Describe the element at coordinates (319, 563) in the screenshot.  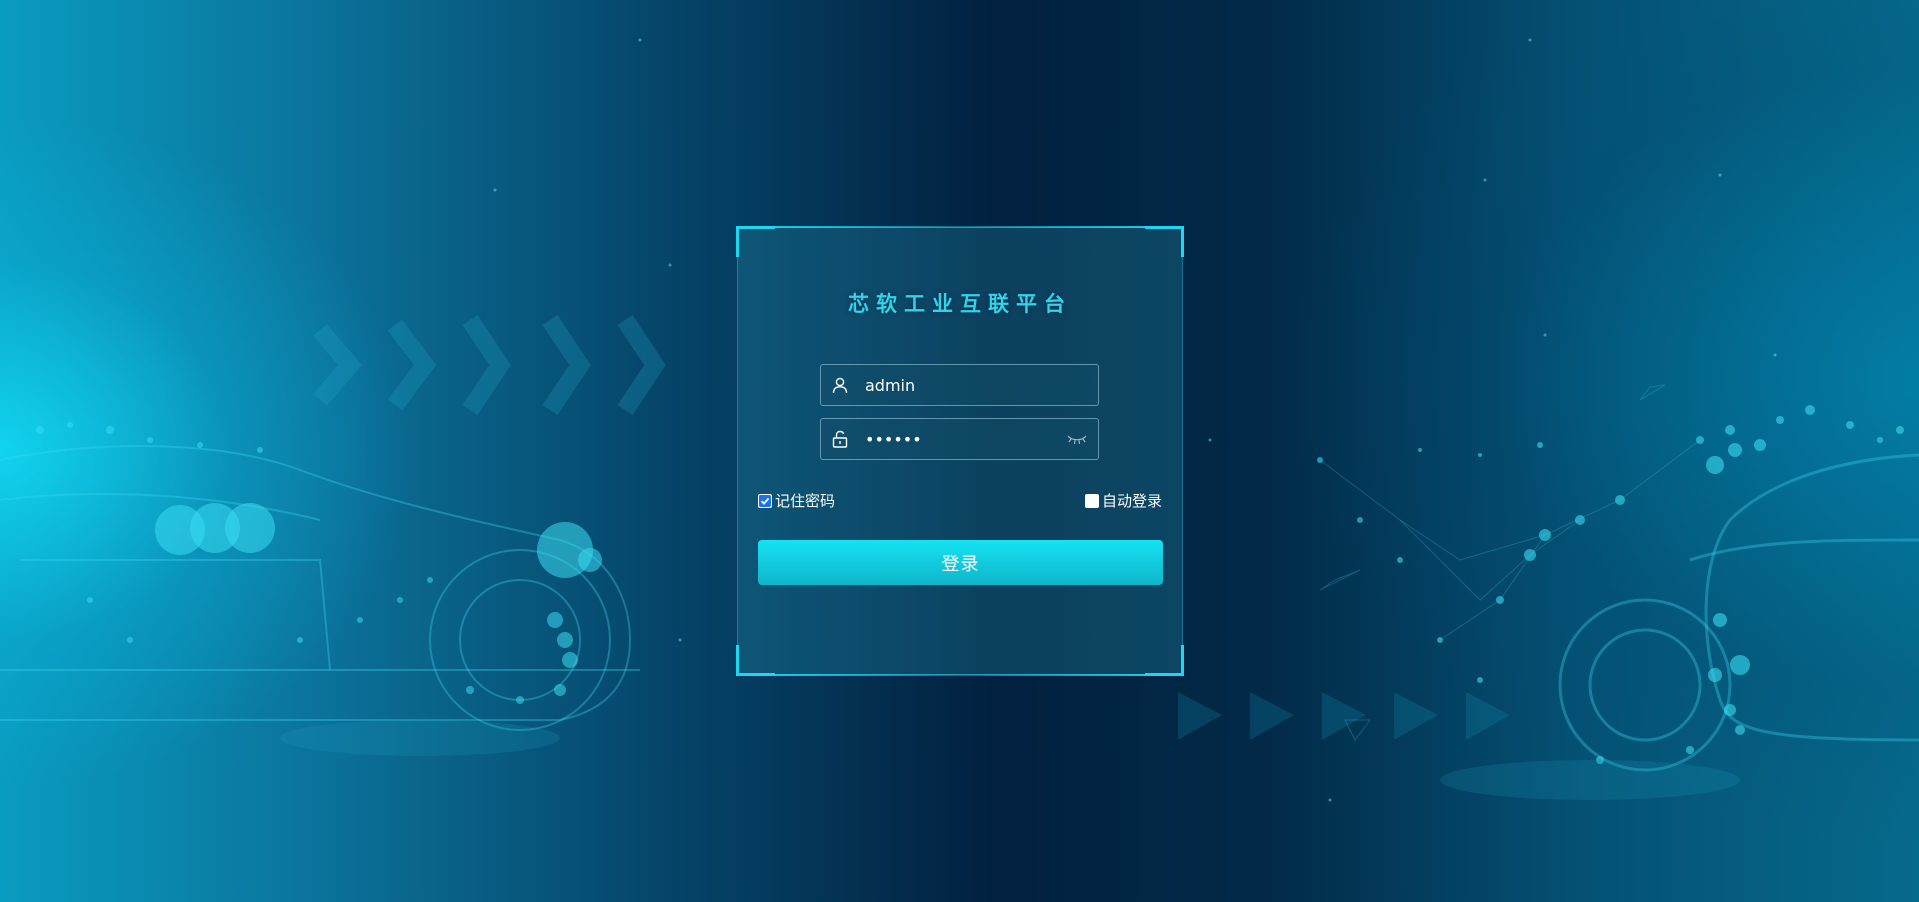
I see `left-car-dots` at that location.